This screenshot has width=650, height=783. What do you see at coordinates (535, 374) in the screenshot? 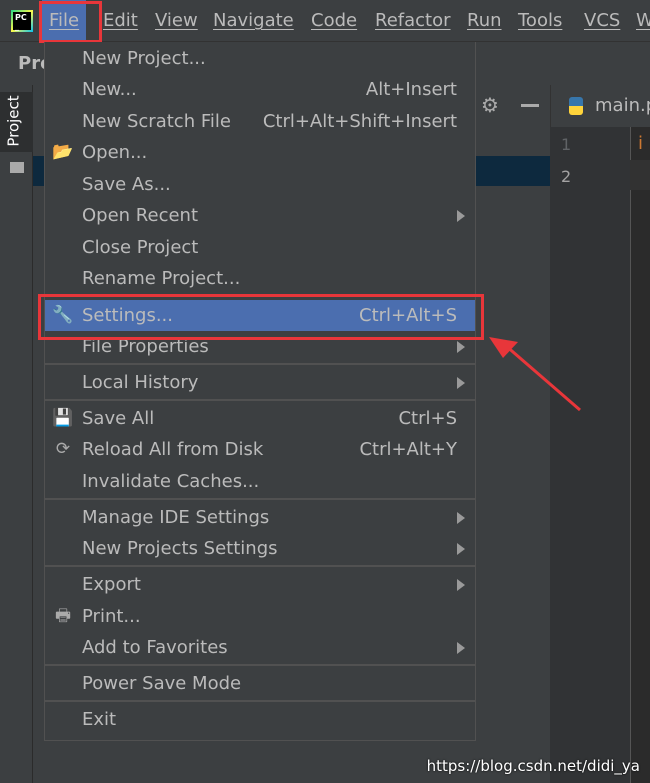
I see `annotation-arrow-icon` at bounding box center [535, 374].